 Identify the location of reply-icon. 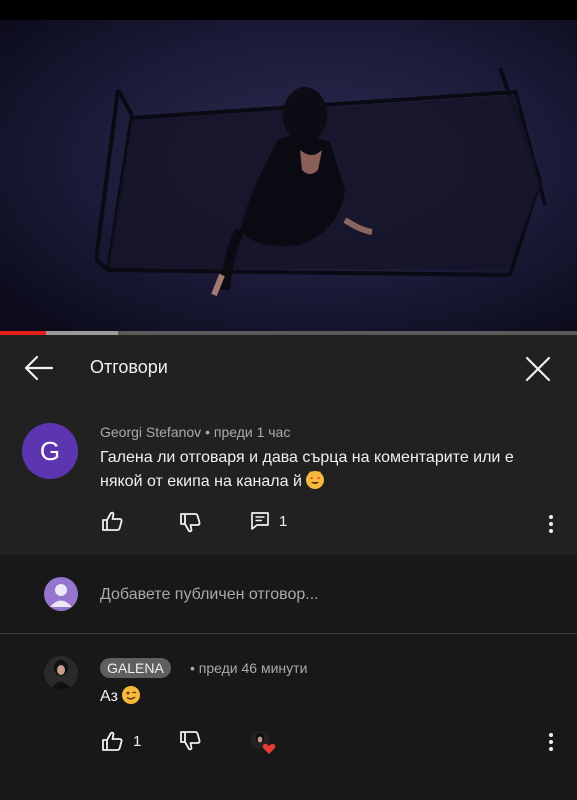
(260, 521).